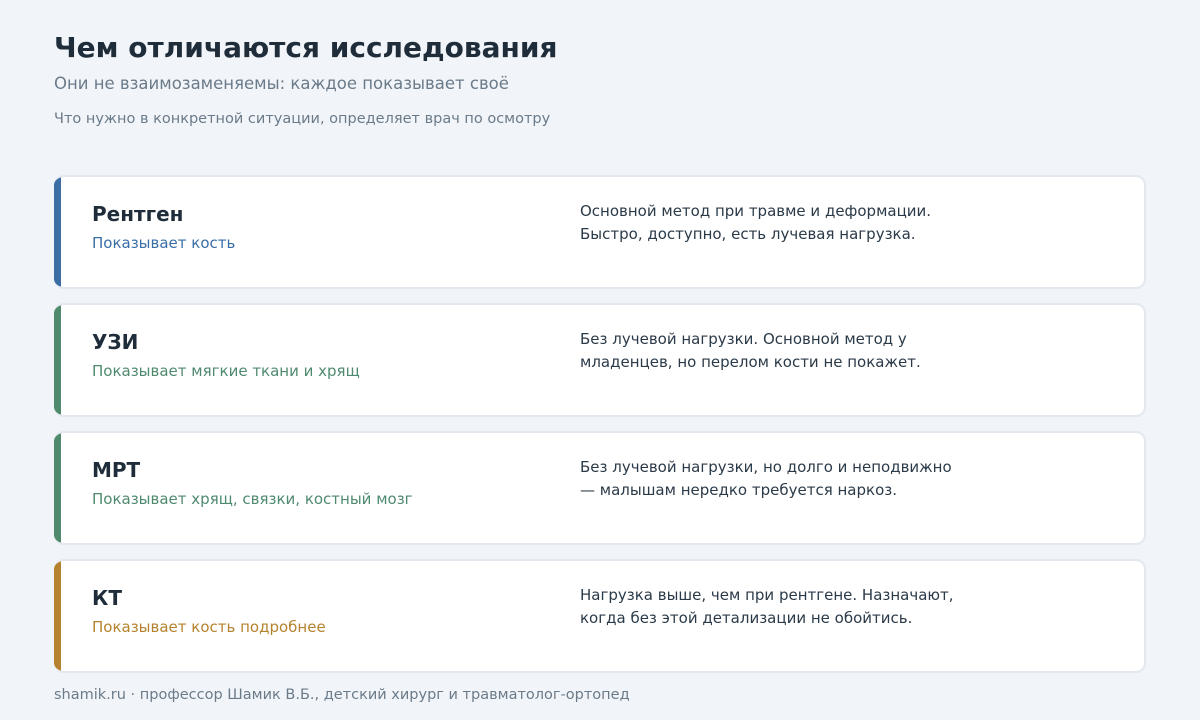 The image size is (1200, 720). Describe the element at coordinates (164, 243) in the screenshot. I see `method-shows: Показывает кость` at that location.